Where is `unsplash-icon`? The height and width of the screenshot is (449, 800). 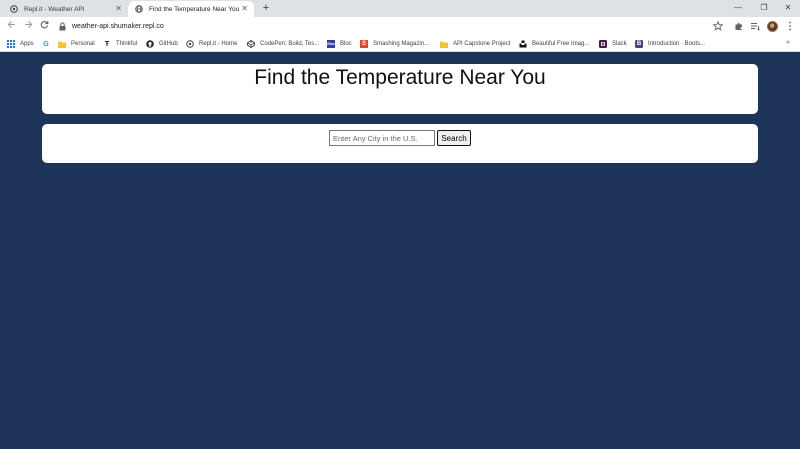 unsplash-icon is located at coordinates (523, 44).